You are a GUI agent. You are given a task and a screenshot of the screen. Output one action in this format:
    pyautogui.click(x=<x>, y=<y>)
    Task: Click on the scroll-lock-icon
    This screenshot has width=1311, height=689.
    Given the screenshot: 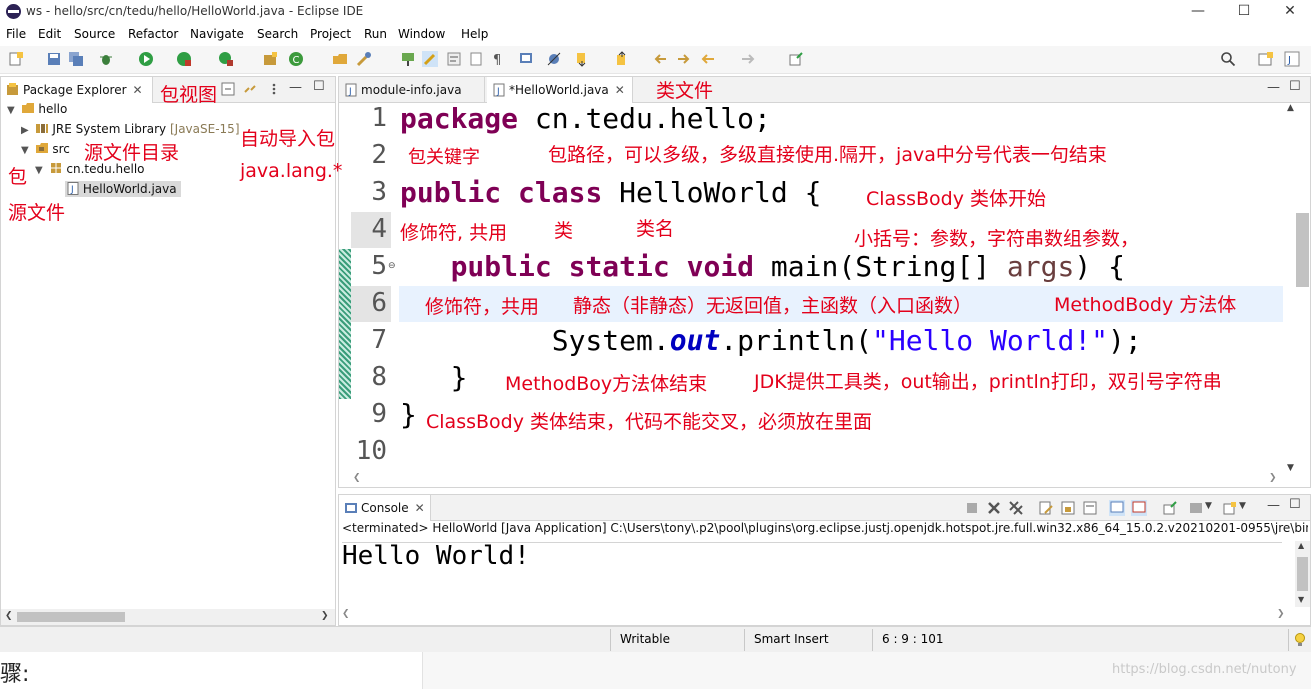 What is the action you would take?
    pyautogui.click(x=1068, y=508)
    